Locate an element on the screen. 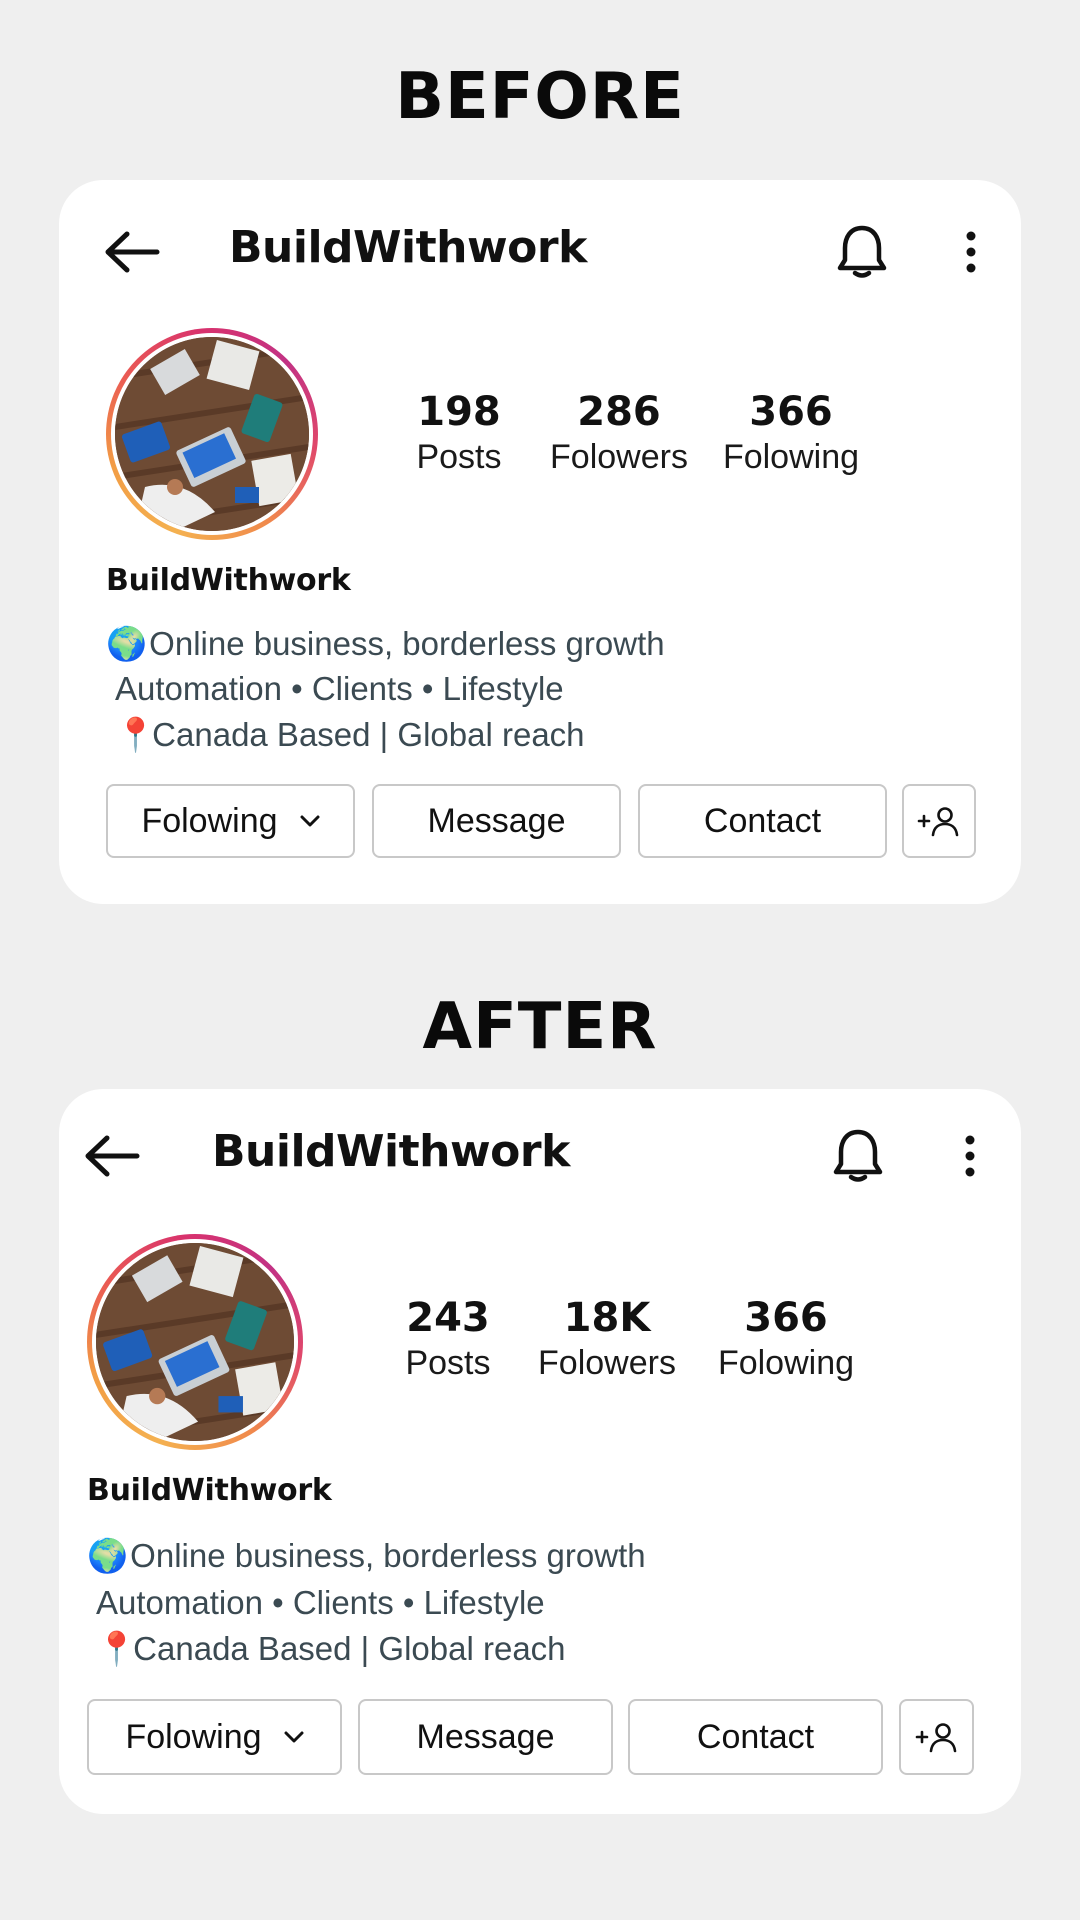 This screenshot has height=1920, width=1080. posts-stat: 198 Posts is located at coordinates (459, 433).